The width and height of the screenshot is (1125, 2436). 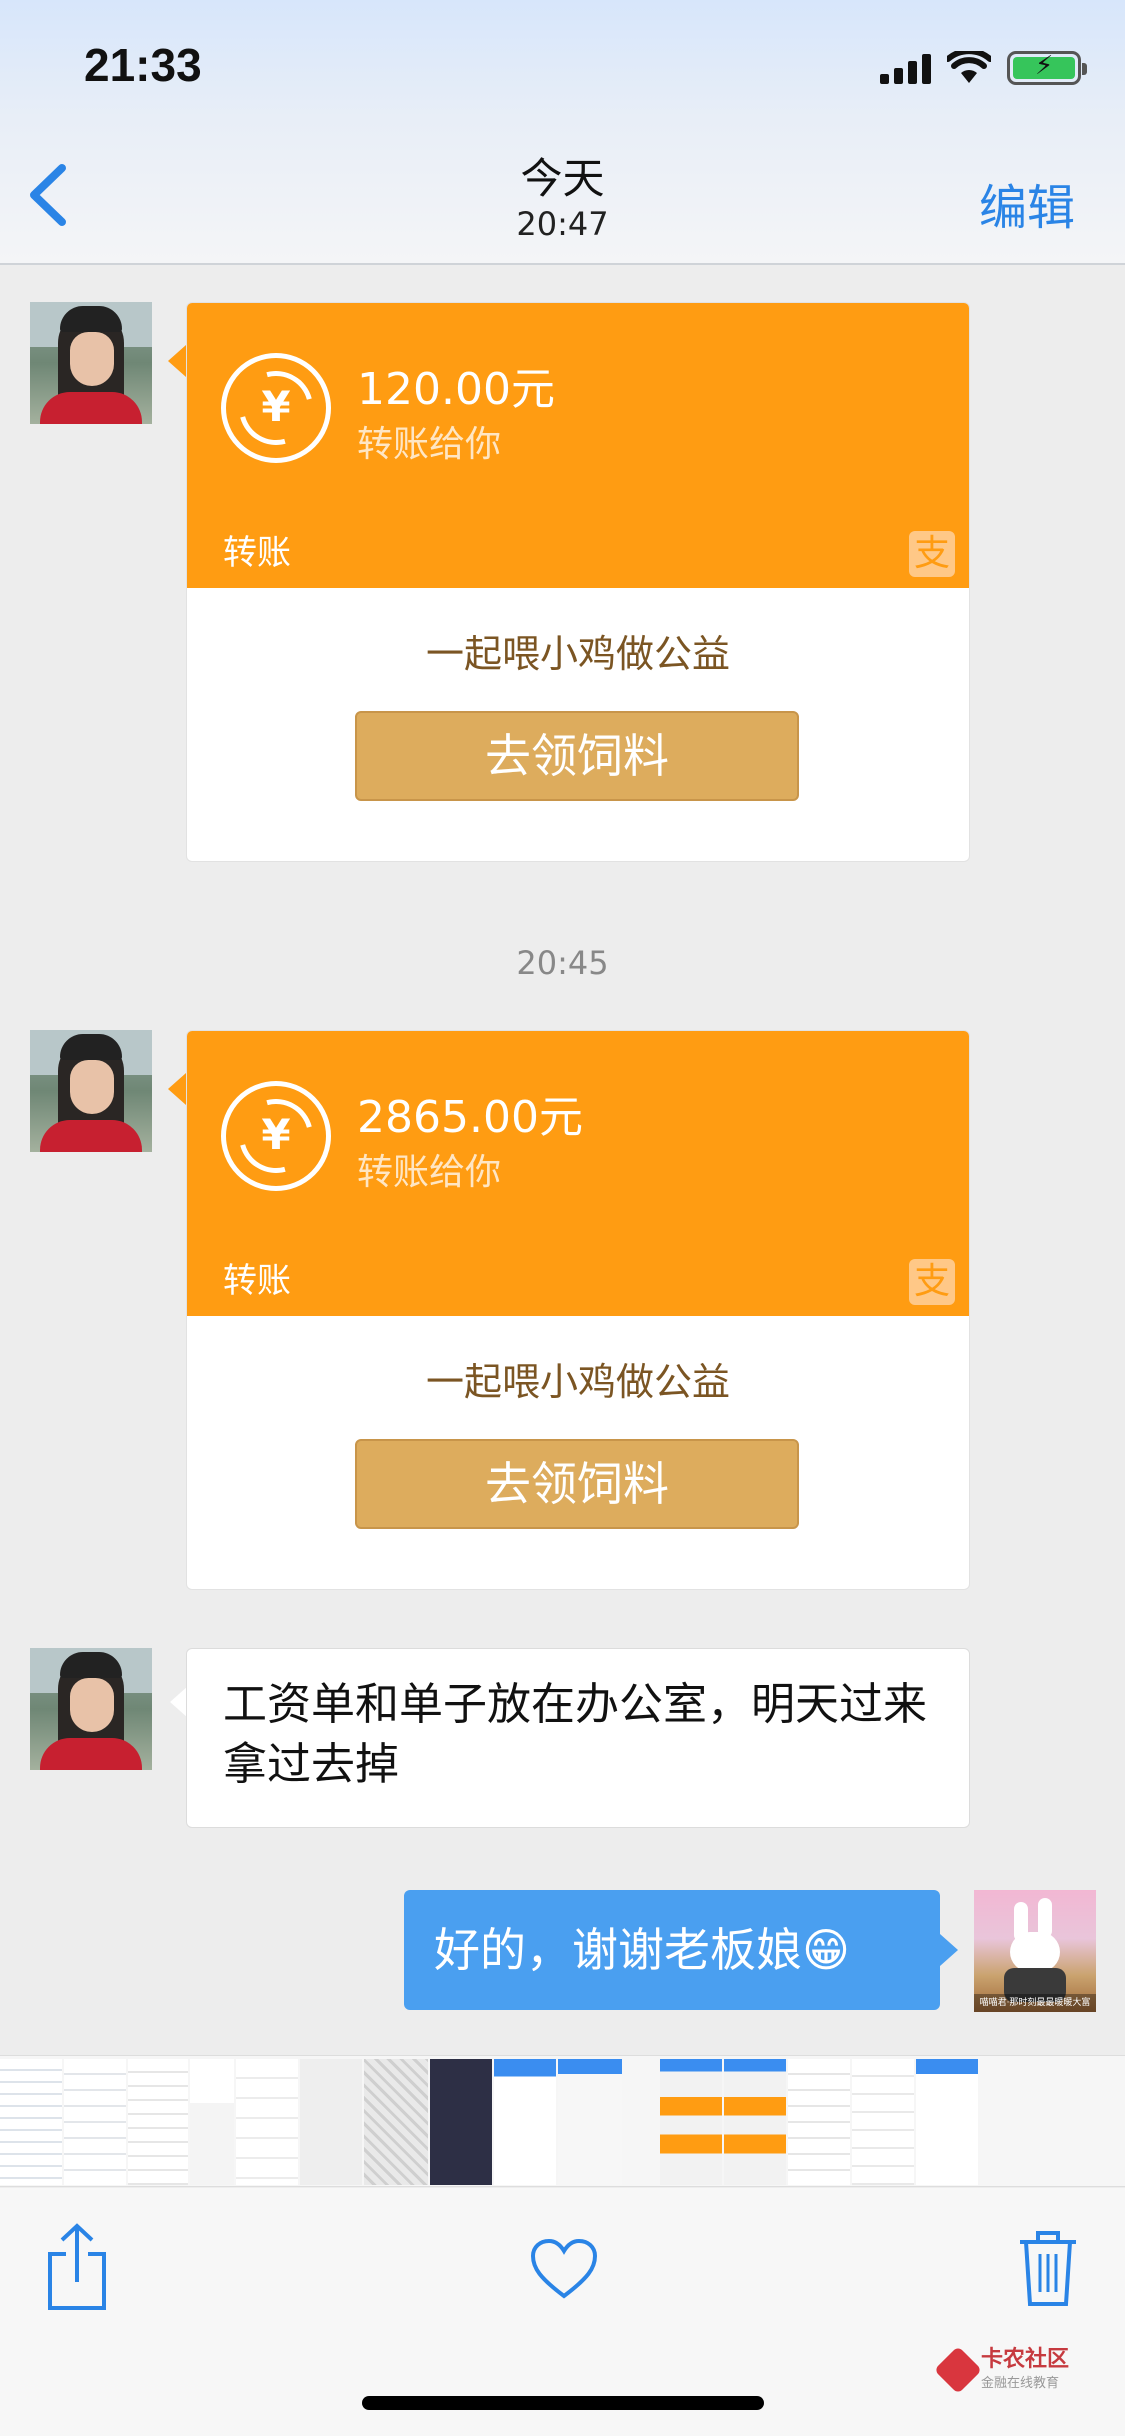 What do you see at coordinates (564, 2269) in the screenshot?
I see `heart-icon` at bounding box center [564, 2269].